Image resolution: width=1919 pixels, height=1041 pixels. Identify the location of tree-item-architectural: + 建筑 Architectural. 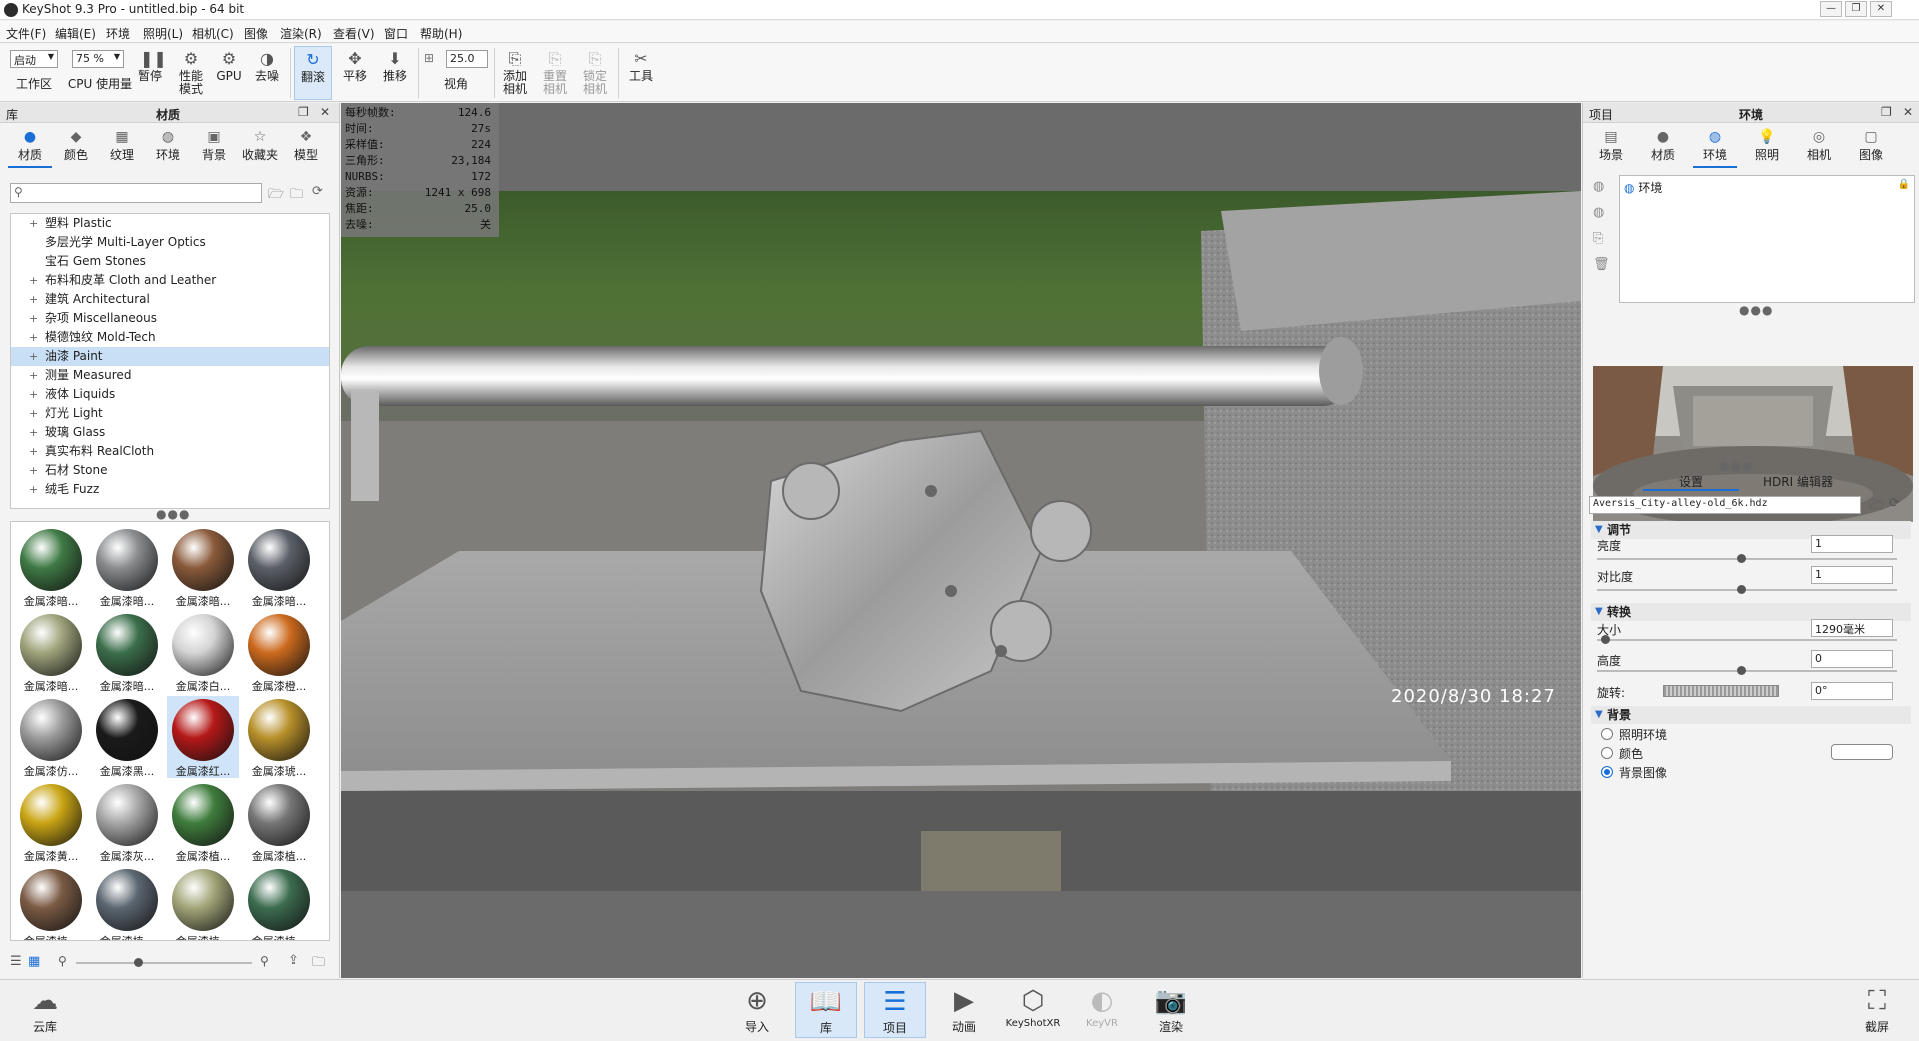
(170, 299).